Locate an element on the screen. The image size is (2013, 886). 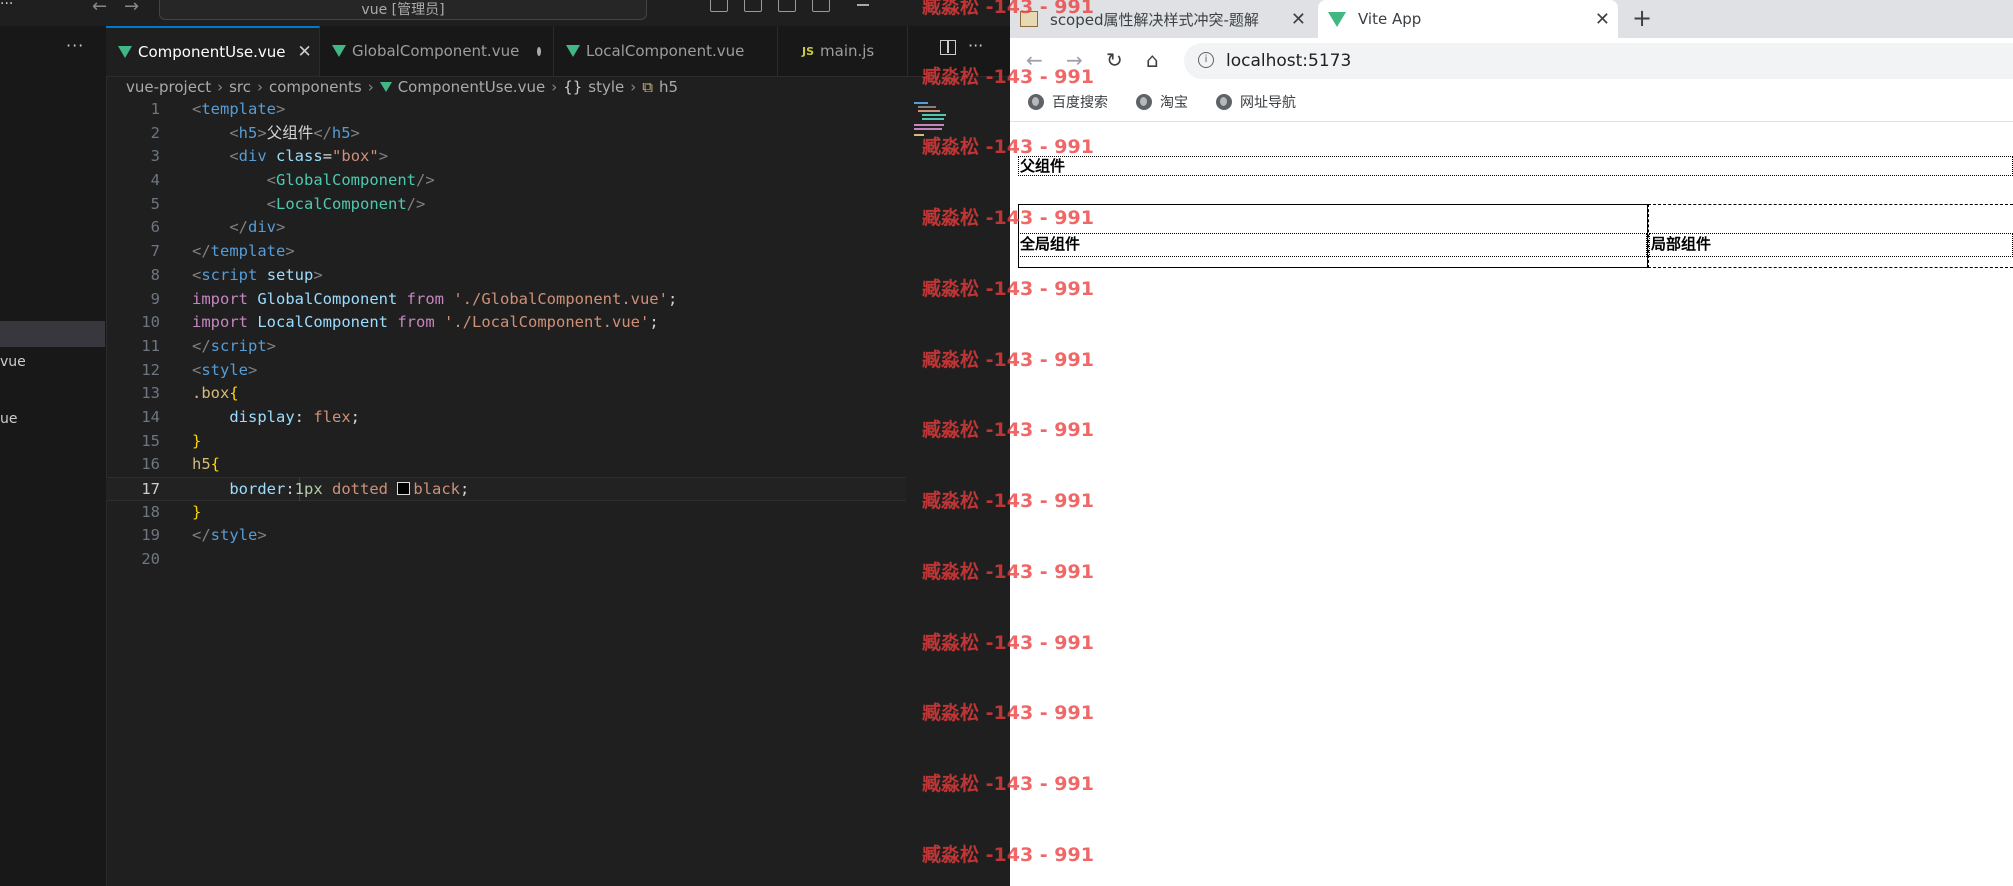
bookmark-nav: 网址导航 is located at coordinates (1256, 102).